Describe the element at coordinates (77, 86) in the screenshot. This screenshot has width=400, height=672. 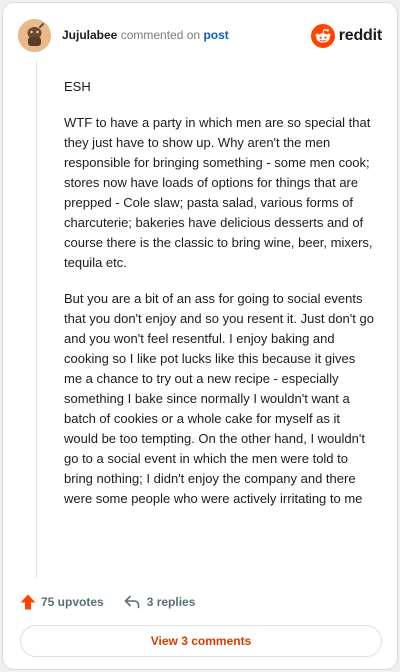
I see `comment-paragraph: ESH` at that location.